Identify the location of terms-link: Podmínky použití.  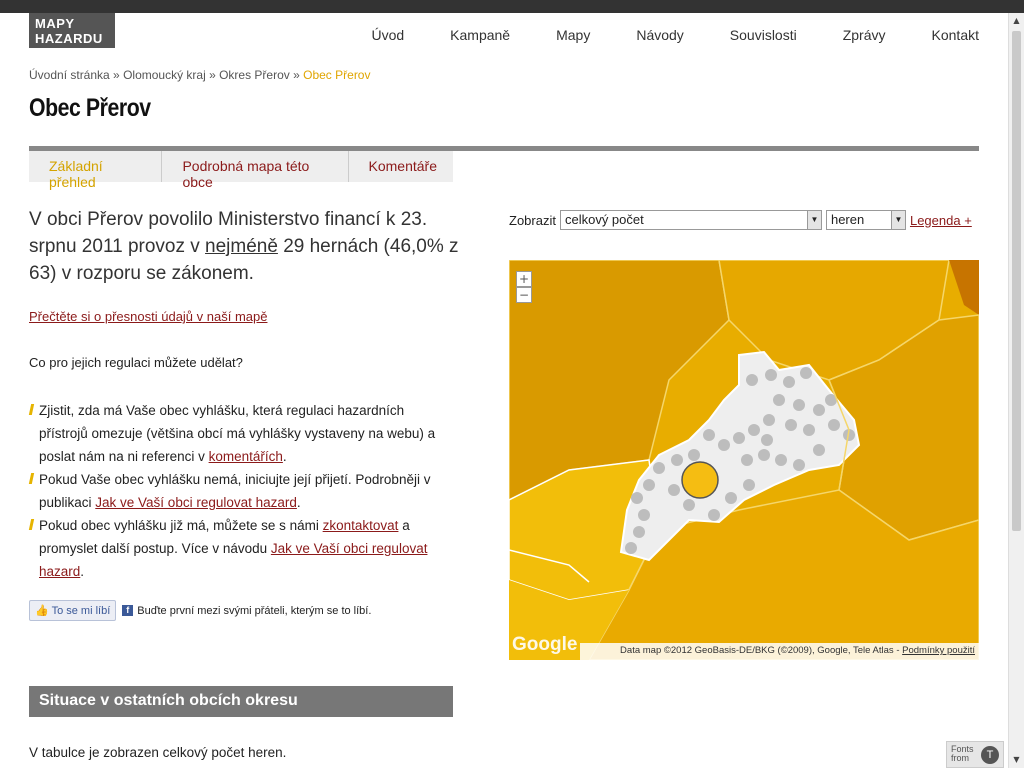
(938, 650).